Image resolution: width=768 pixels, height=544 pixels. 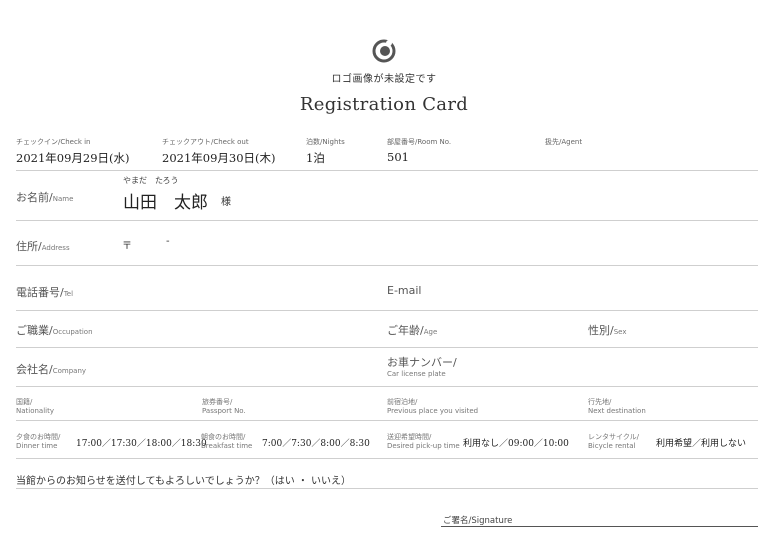 I want to click on pickup-label: 送迎希望時間/Desired pick-up time, so click(x=423, y=441).